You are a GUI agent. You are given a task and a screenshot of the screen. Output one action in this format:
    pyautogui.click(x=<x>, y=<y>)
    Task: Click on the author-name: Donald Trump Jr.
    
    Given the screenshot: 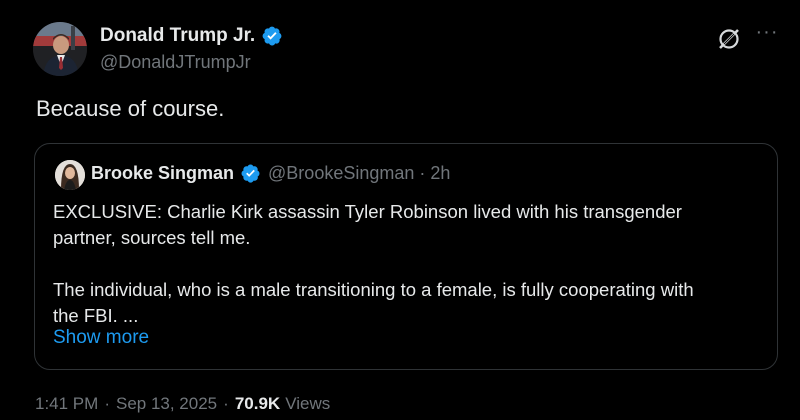 What is the action you would take?
    pyautogui.click(x=177, y=36)
    